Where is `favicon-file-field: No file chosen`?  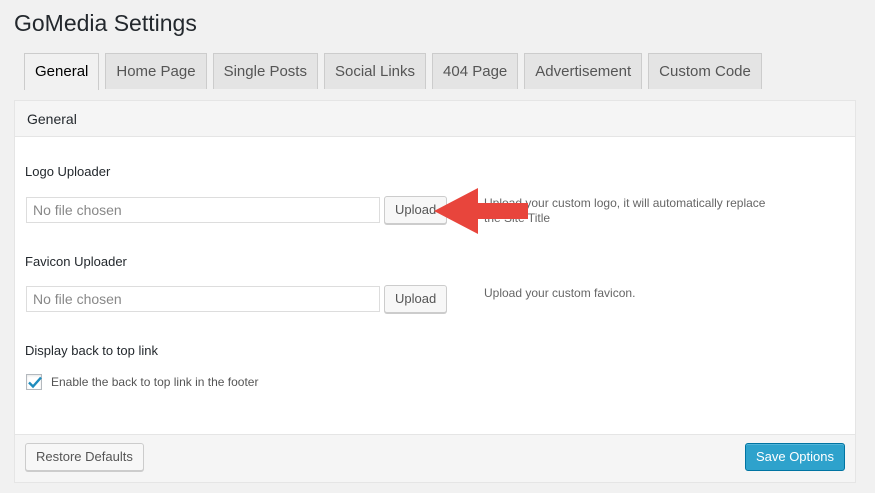 favicon-file-field: No file chosen is located at coordinates (203, 299).